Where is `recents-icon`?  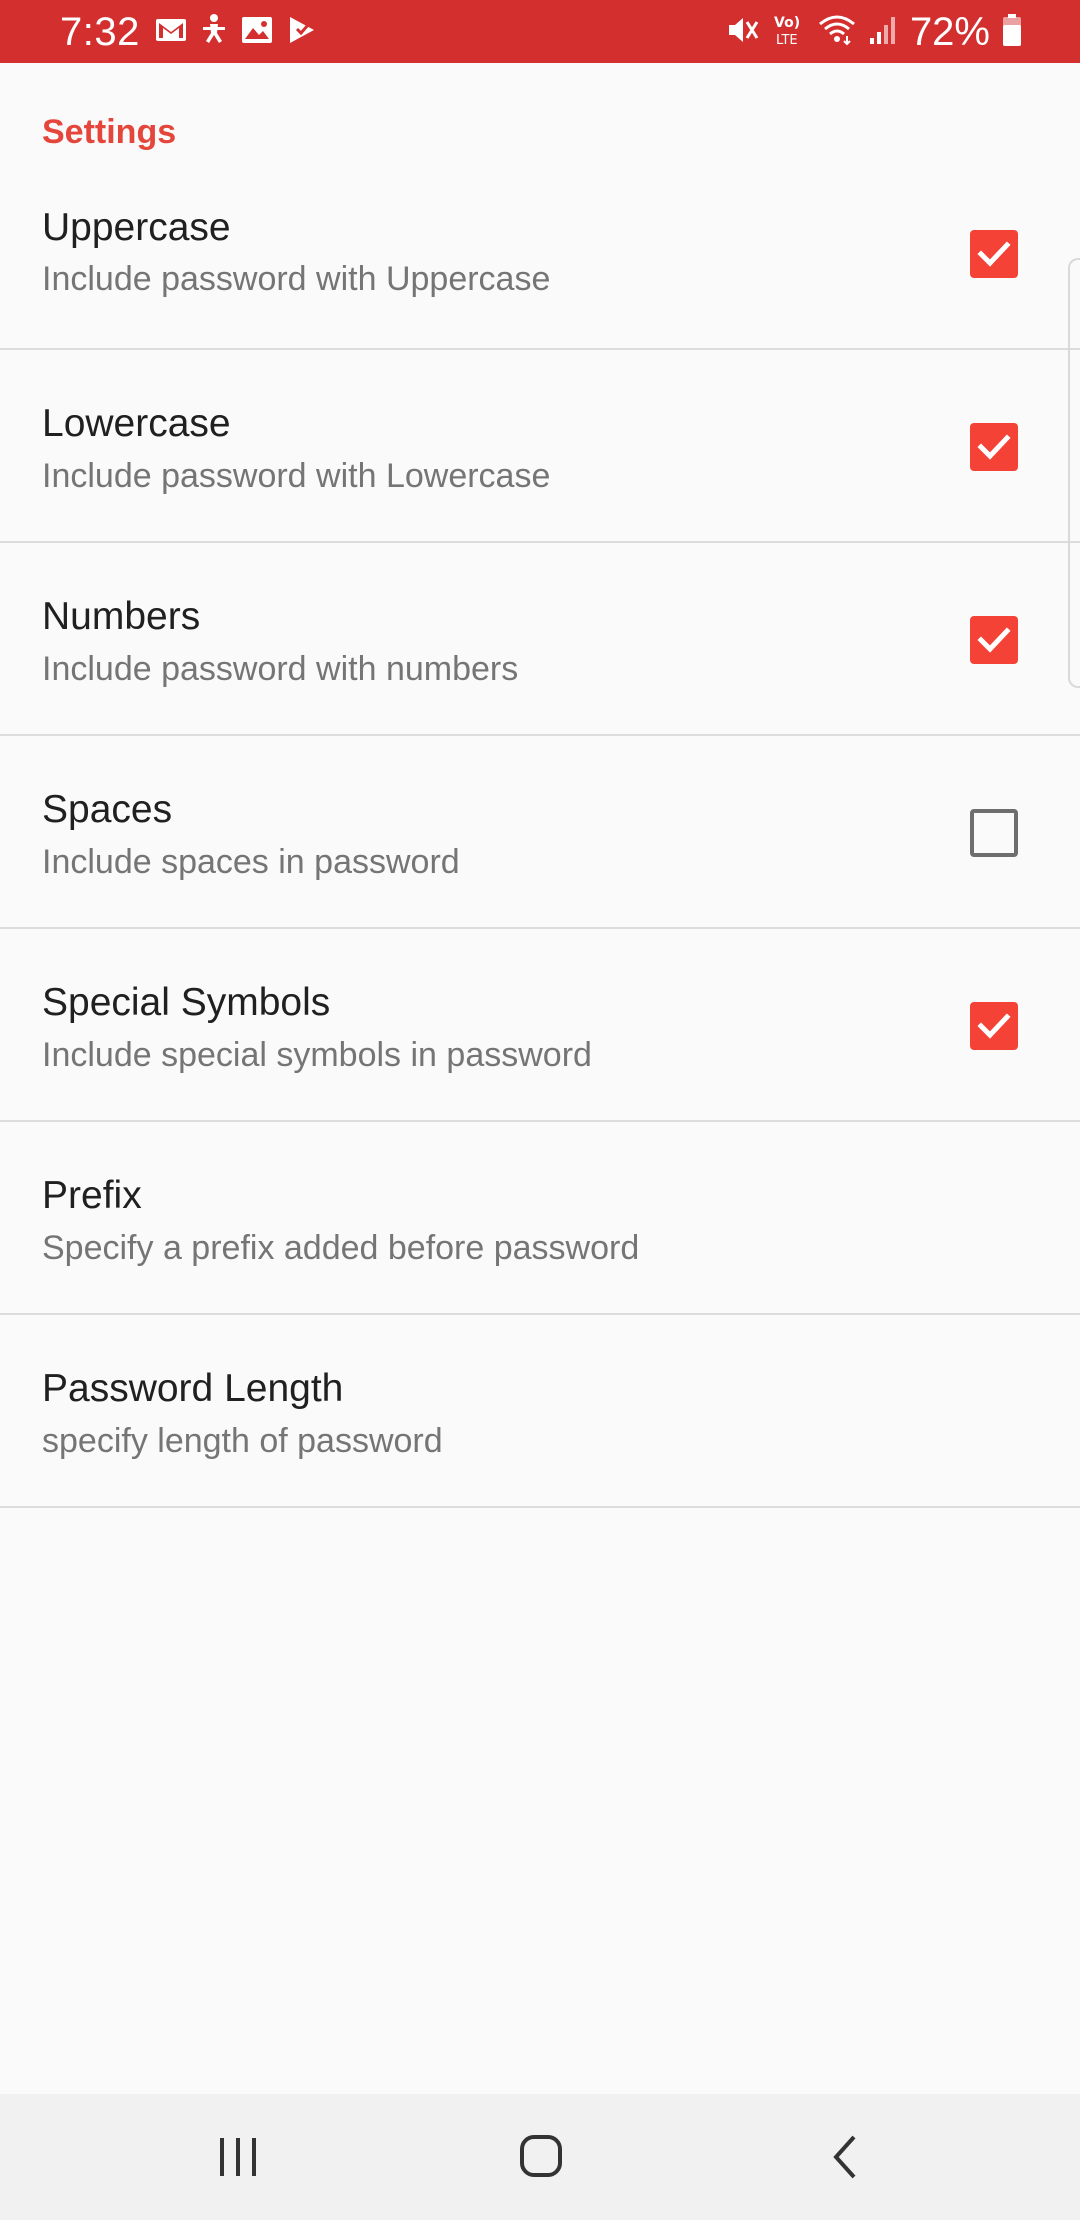
recents-icon is located at coordinates (238, 2157).